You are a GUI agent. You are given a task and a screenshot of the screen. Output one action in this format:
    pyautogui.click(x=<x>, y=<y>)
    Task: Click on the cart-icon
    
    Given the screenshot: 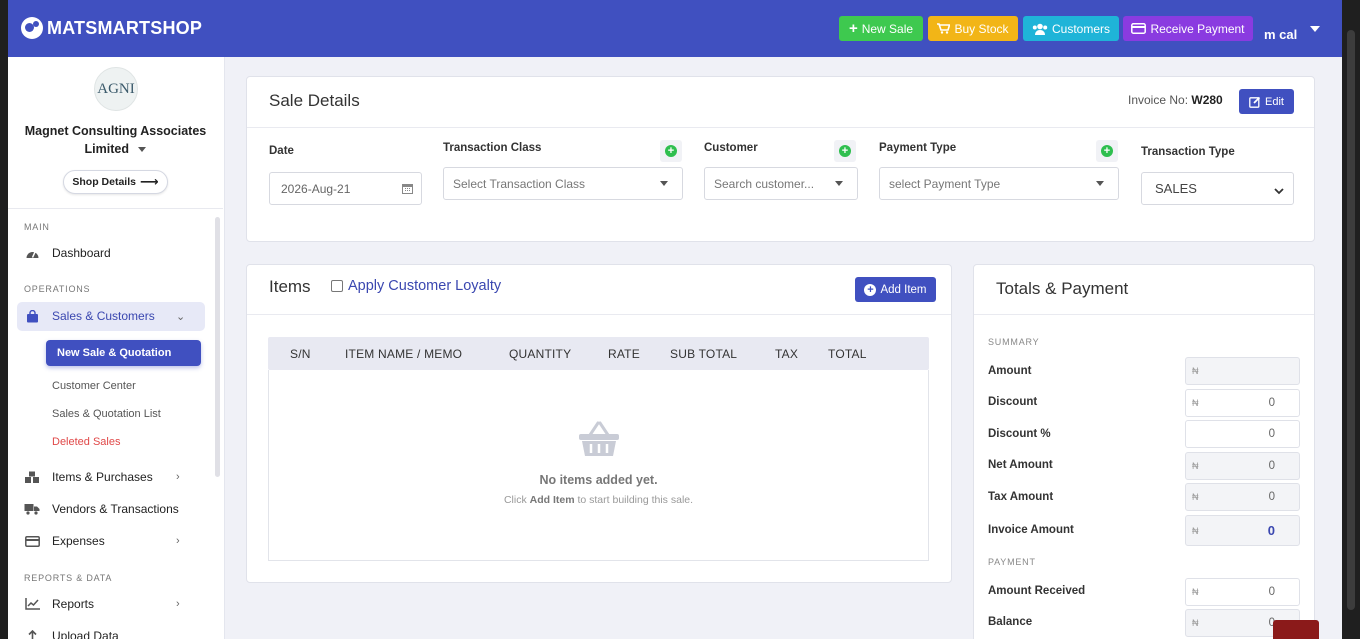 What is the action you would take?
    pyautogui.click(x=944, y=28)
    